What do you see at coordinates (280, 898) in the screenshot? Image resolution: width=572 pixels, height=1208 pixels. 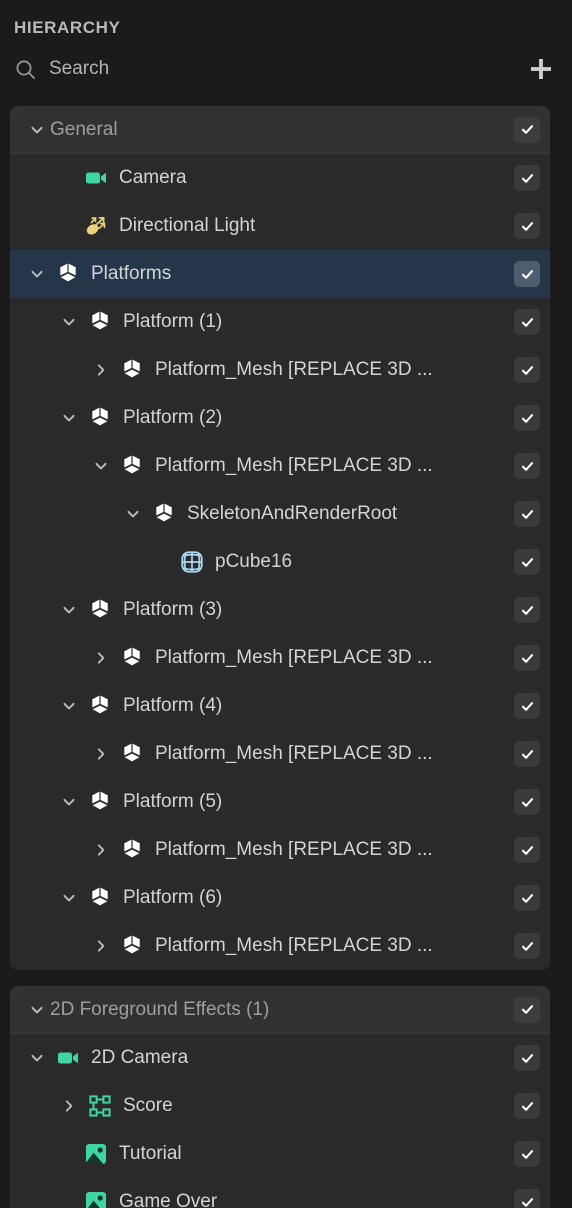 I see `tree-row: Platform (6)` at bounding box center [280, 898].